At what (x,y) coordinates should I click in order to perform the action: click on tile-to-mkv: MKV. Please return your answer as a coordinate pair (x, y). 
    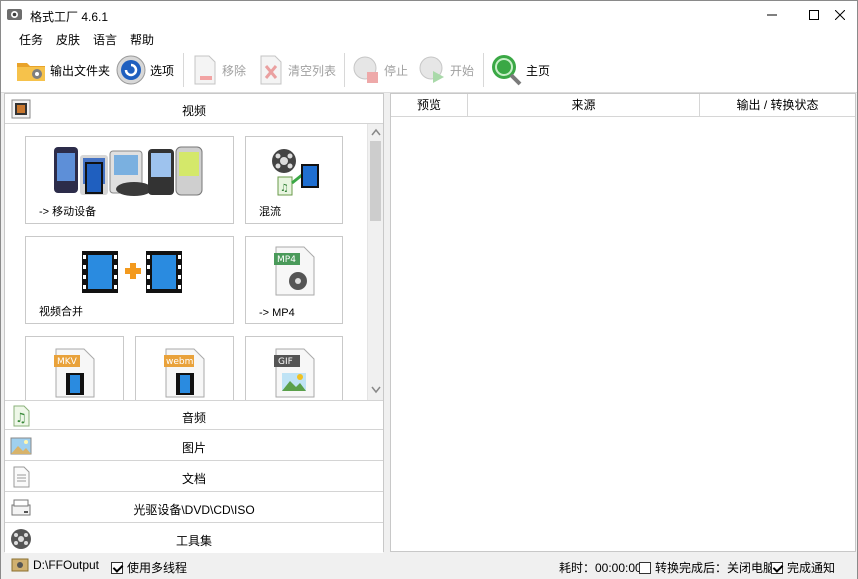
    Looking at the image, I should click on (74, 368).